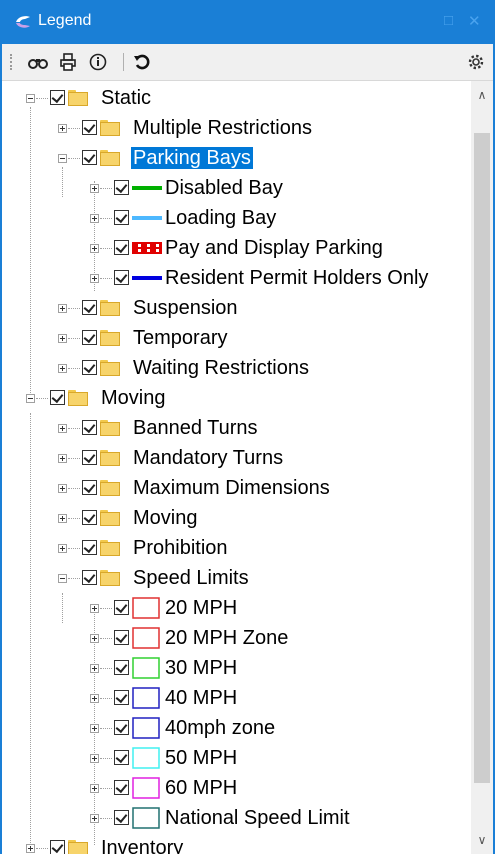  What do you see at coordinates (482, 95) in the screenshot?
I see `scroll-up-icon: ∧` at bounding box center [482, 95].